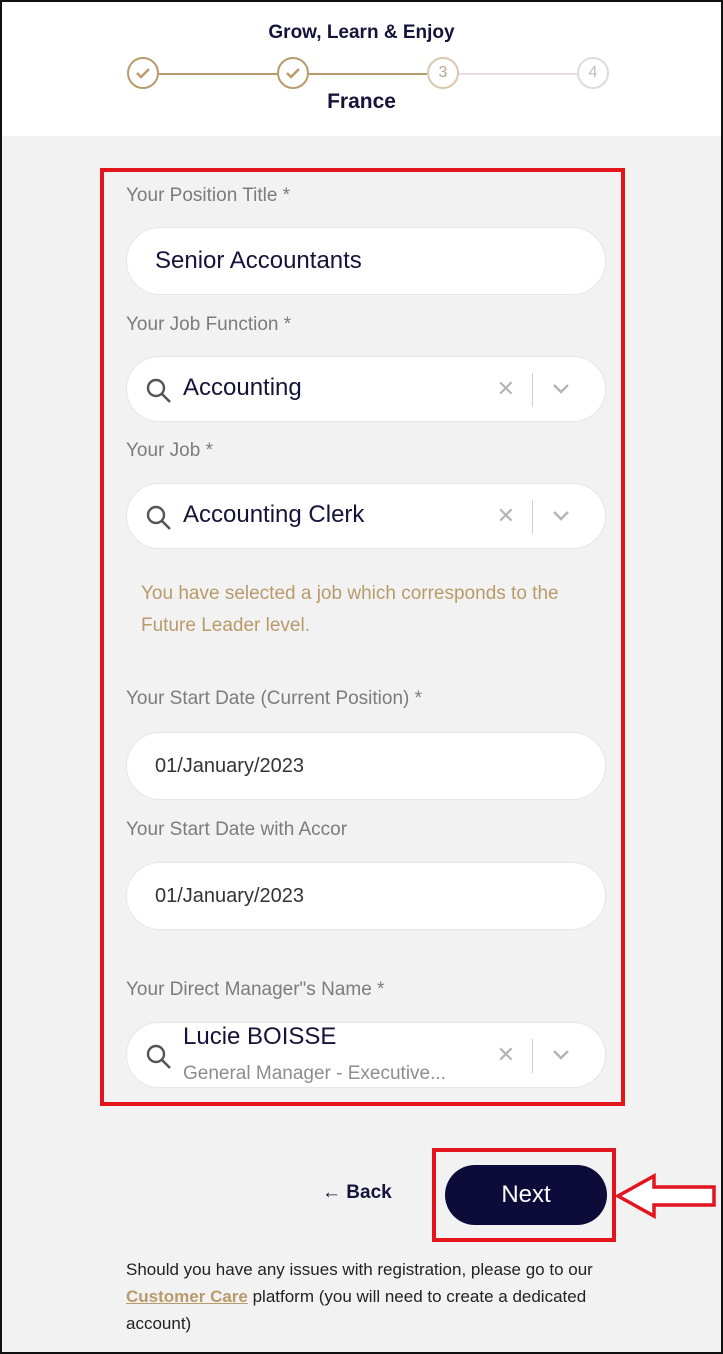 This screenshot has height=1354, width=723. What do you see at coordinates (169, 450) in the screenshot?
I see `job-label: Your Job *` at bounding box center [169, 450].